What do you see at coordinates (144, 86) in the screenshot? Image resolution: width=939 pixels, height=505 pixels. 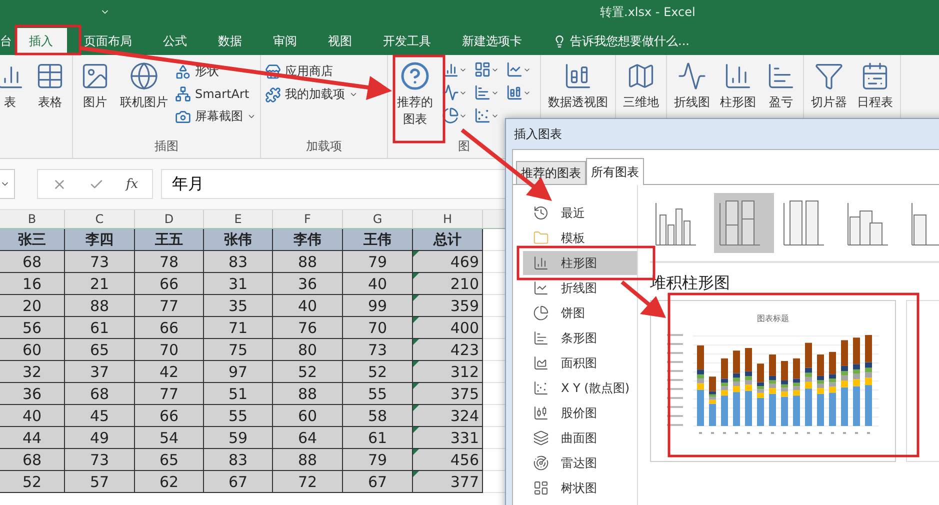 I see `ribbon-button: 联机图片` at bounding box center [144, 86].